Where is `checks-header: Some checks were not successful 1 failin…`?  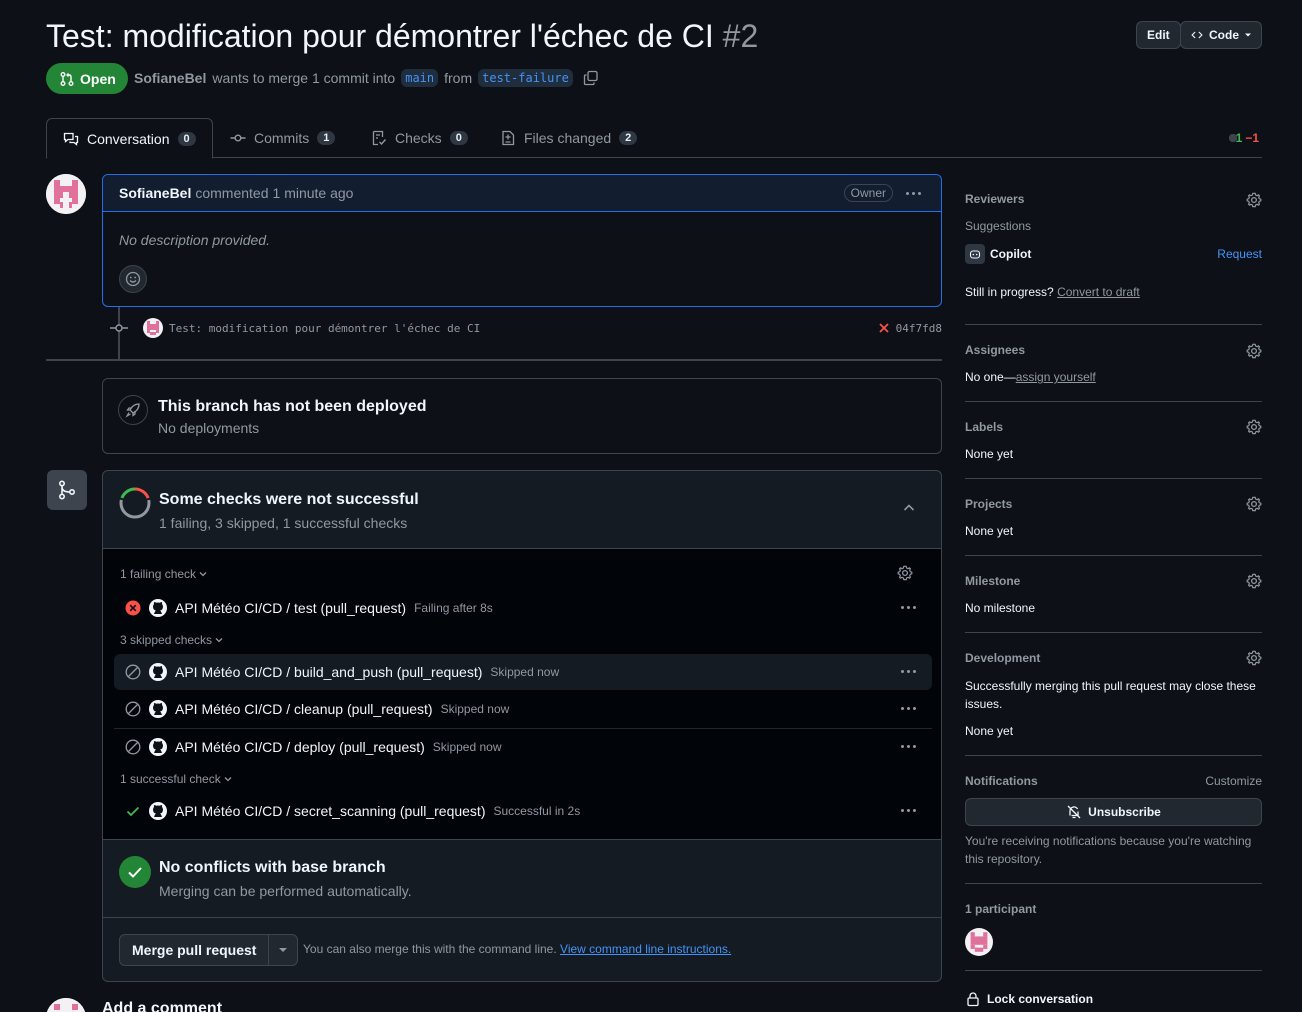 checks-header: Some checks were not successful 1 failin… is located at coordinates (522, 510).